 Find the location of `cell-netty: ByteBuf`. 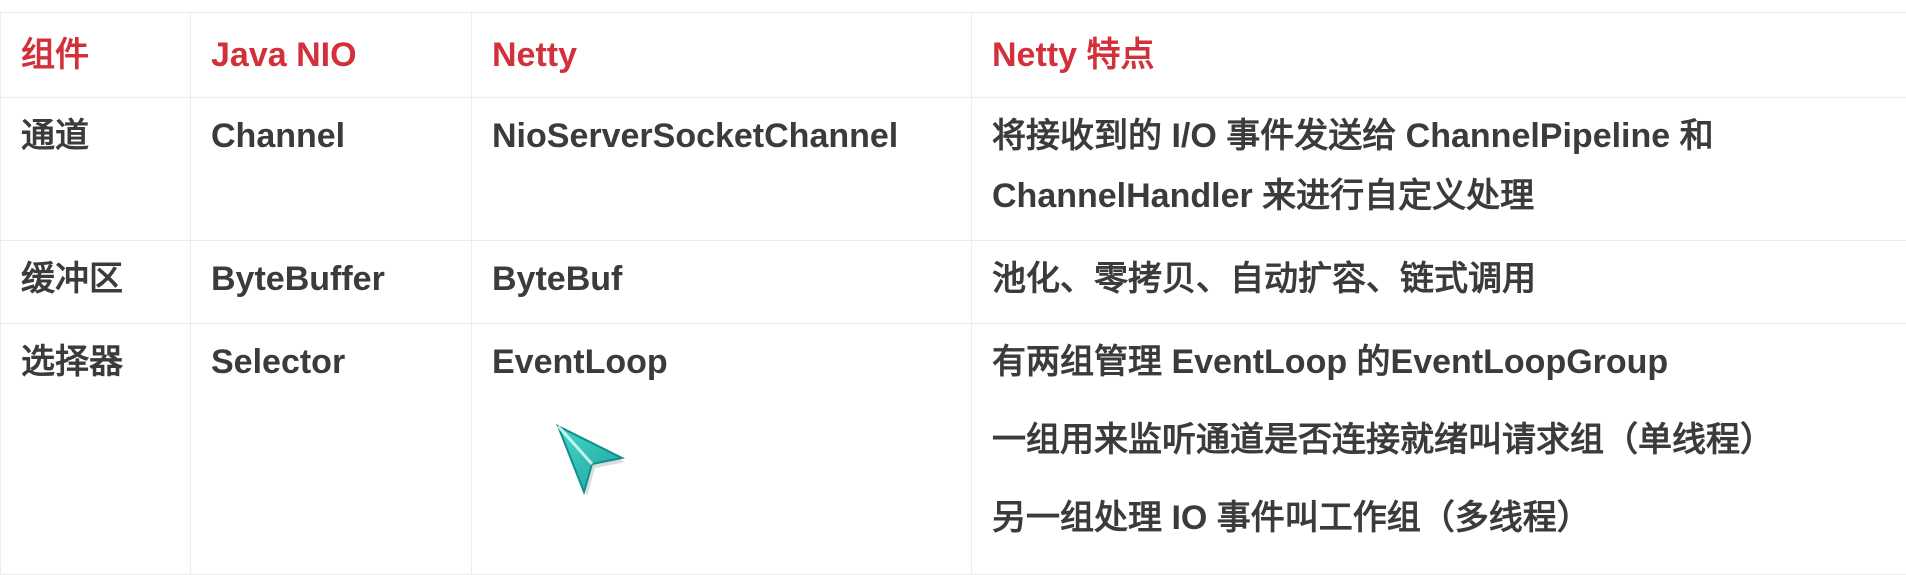

cell-netty: ByteBuf is located at coordinates (722, 282).